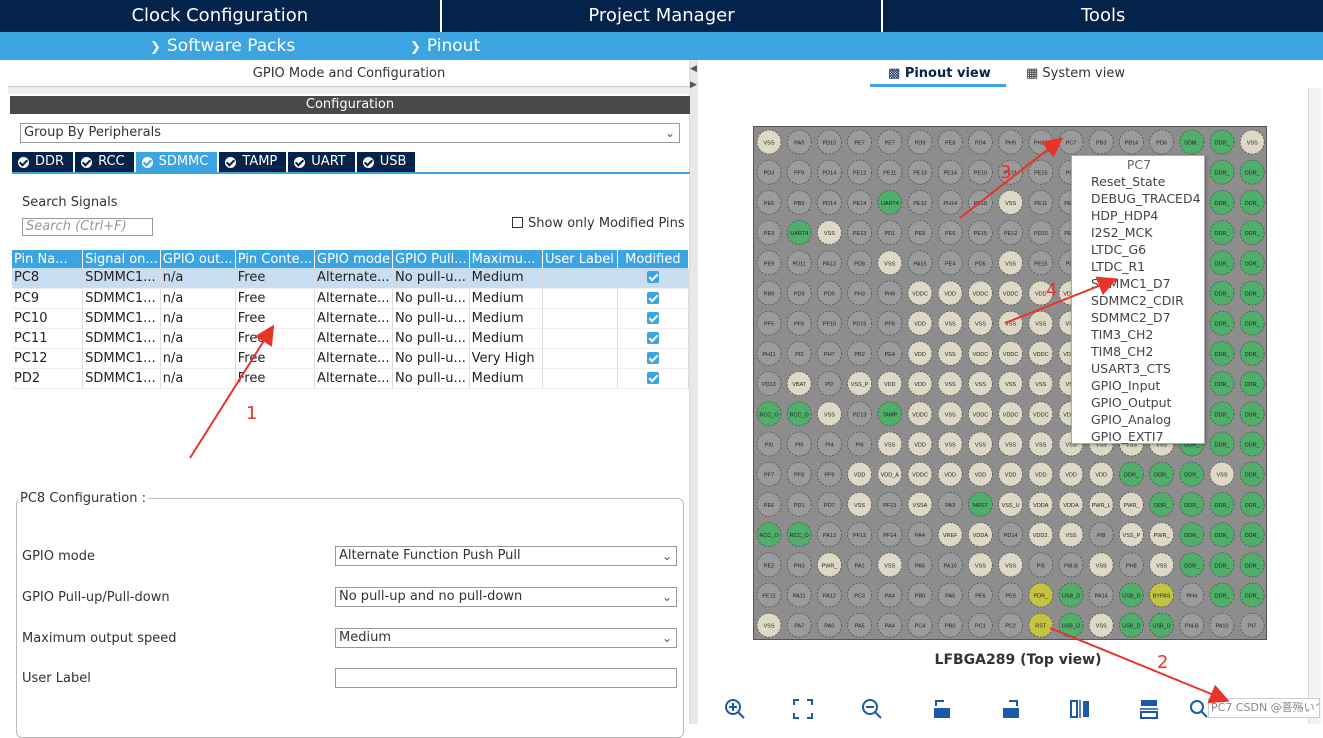 This screenshot has width=1323, height=738. I want to click on pin: PC13, so click(859, 414).